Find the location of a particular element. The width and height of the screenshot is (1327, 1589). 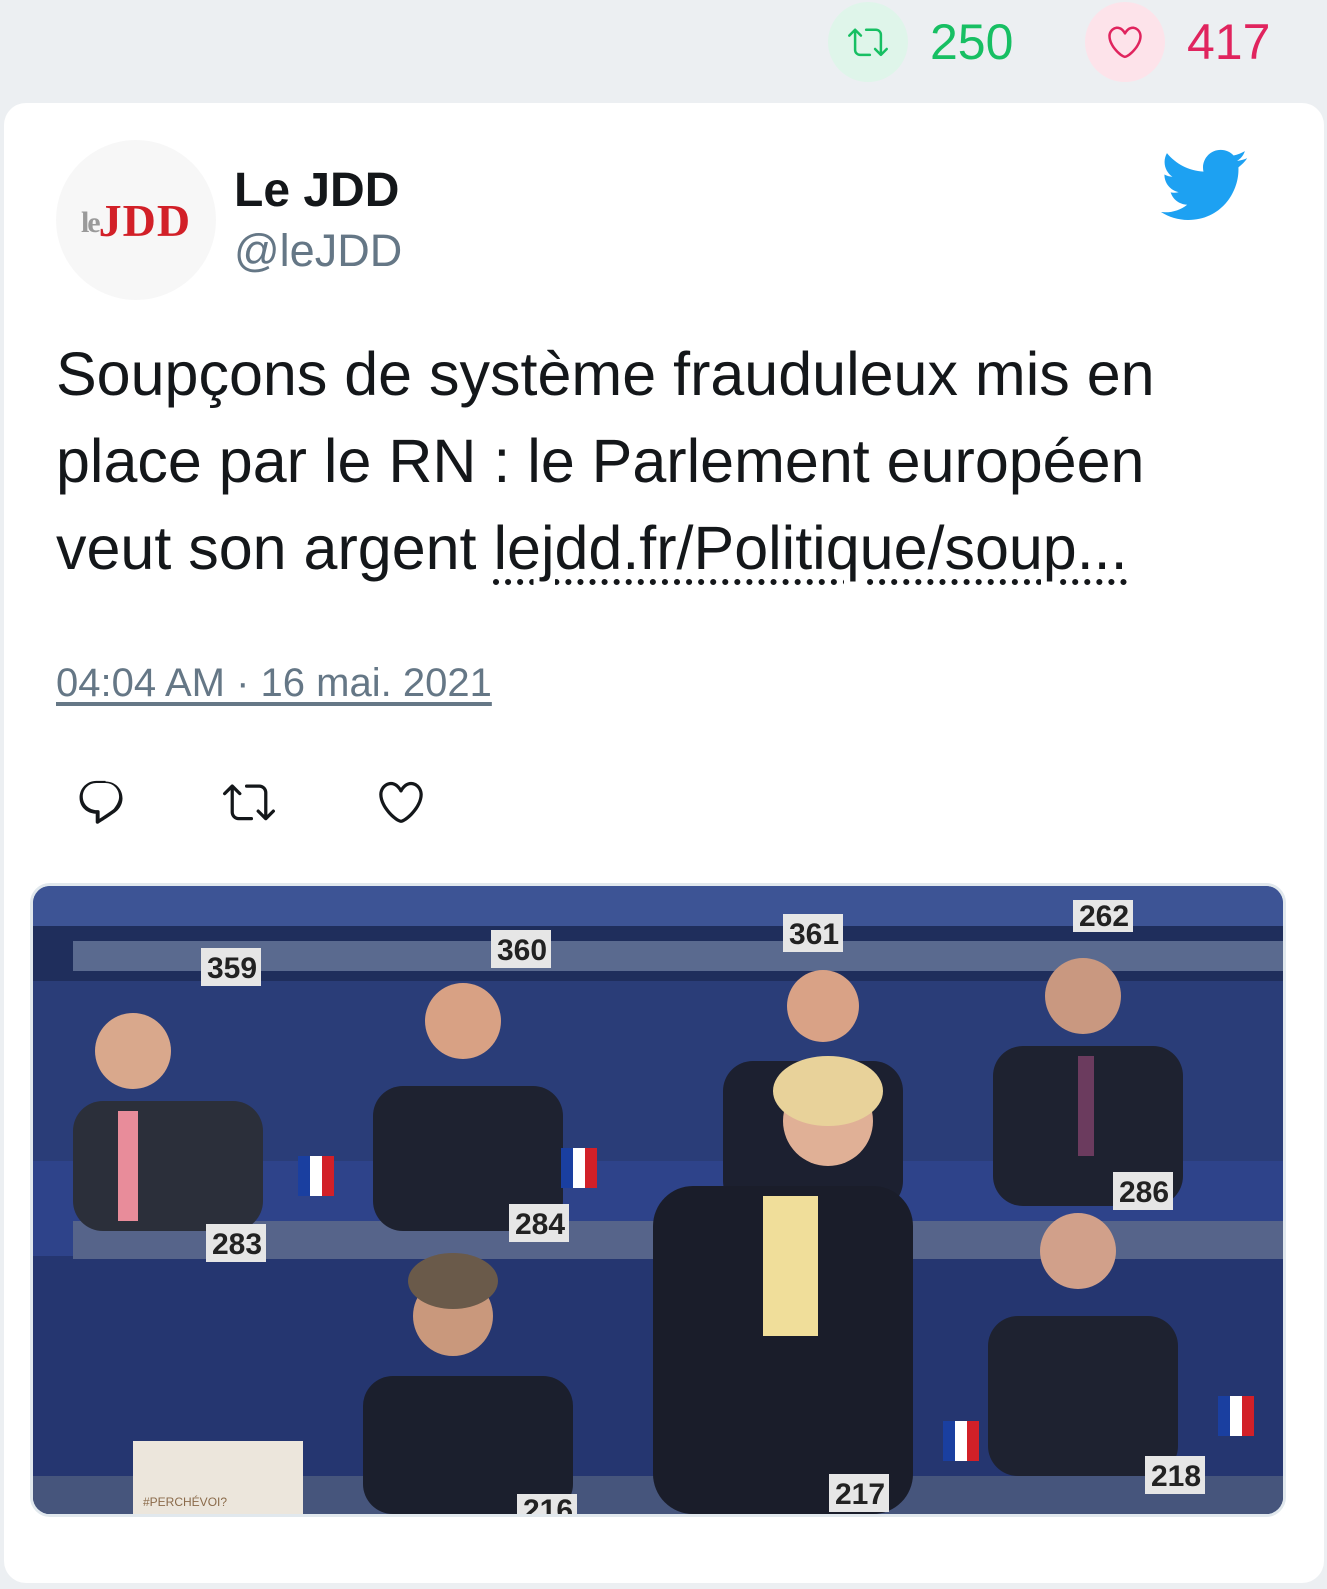

seat-number: 286 is located at coordinates (1144, 1192).